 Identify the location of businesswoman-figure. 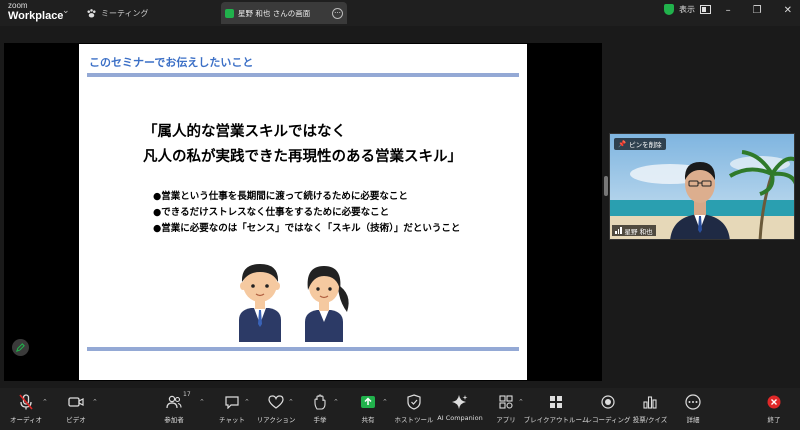
(327, 304).